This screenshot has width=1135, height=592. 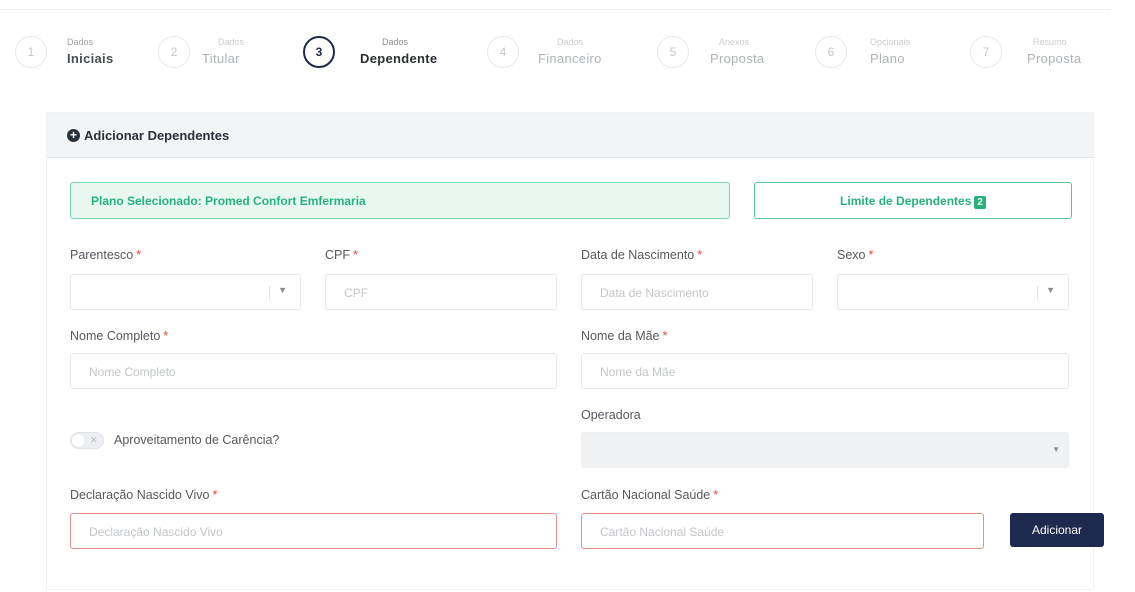 What do you see at coordinates (953, 292) in the screenshot?
I see `sexo-select: ▼` at bounding box center [953, 292].